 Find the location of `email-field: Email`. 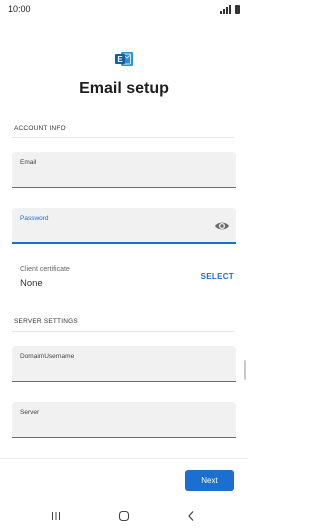

email-field: Email is located at coordinates (124, 170).